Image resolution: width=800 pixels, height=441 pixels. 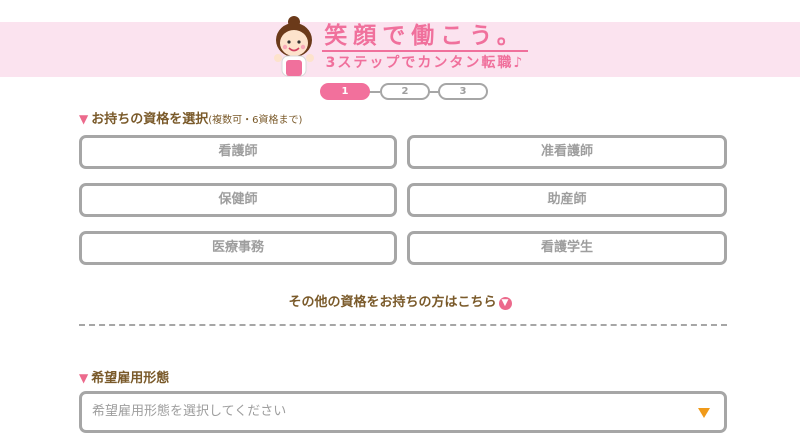 I want to click on step-3: 3, so click(x=463, y=91).